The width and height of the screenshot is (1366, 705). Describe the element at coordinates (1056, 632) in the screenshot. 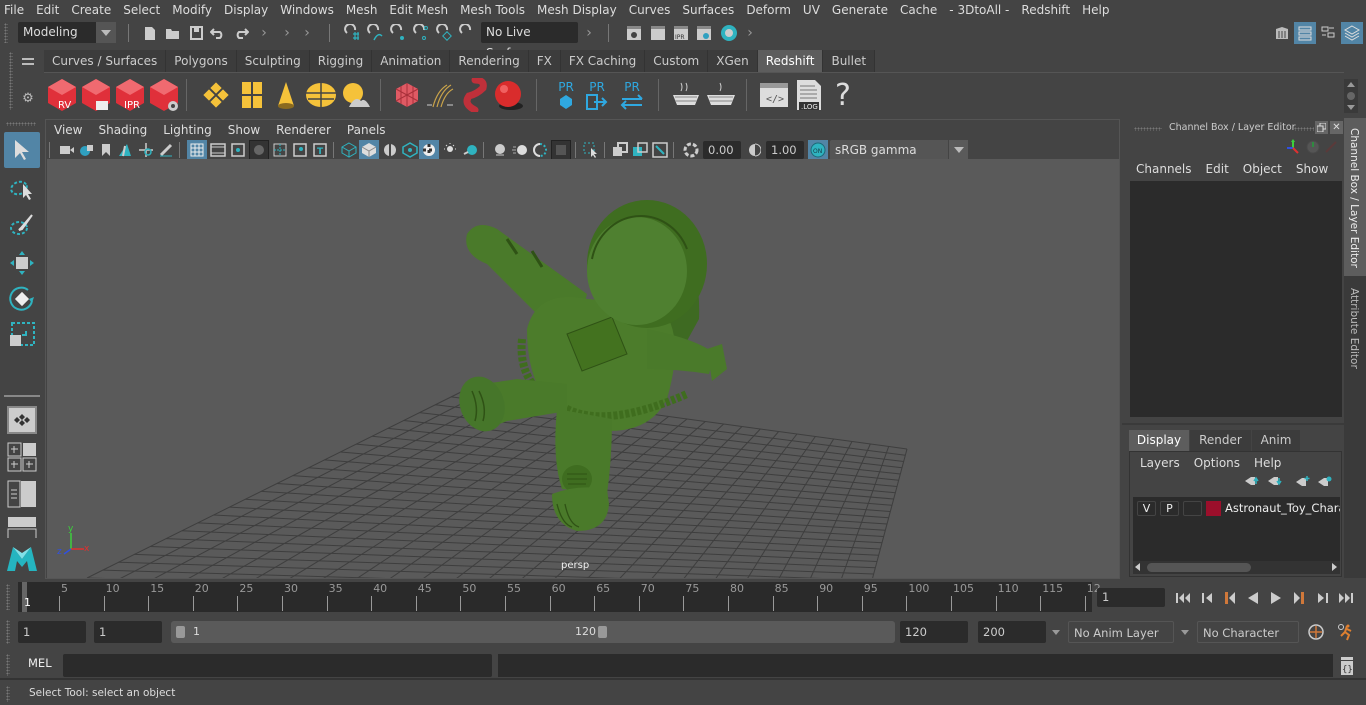

I see `anim-layer-chevron-icon` at that location.